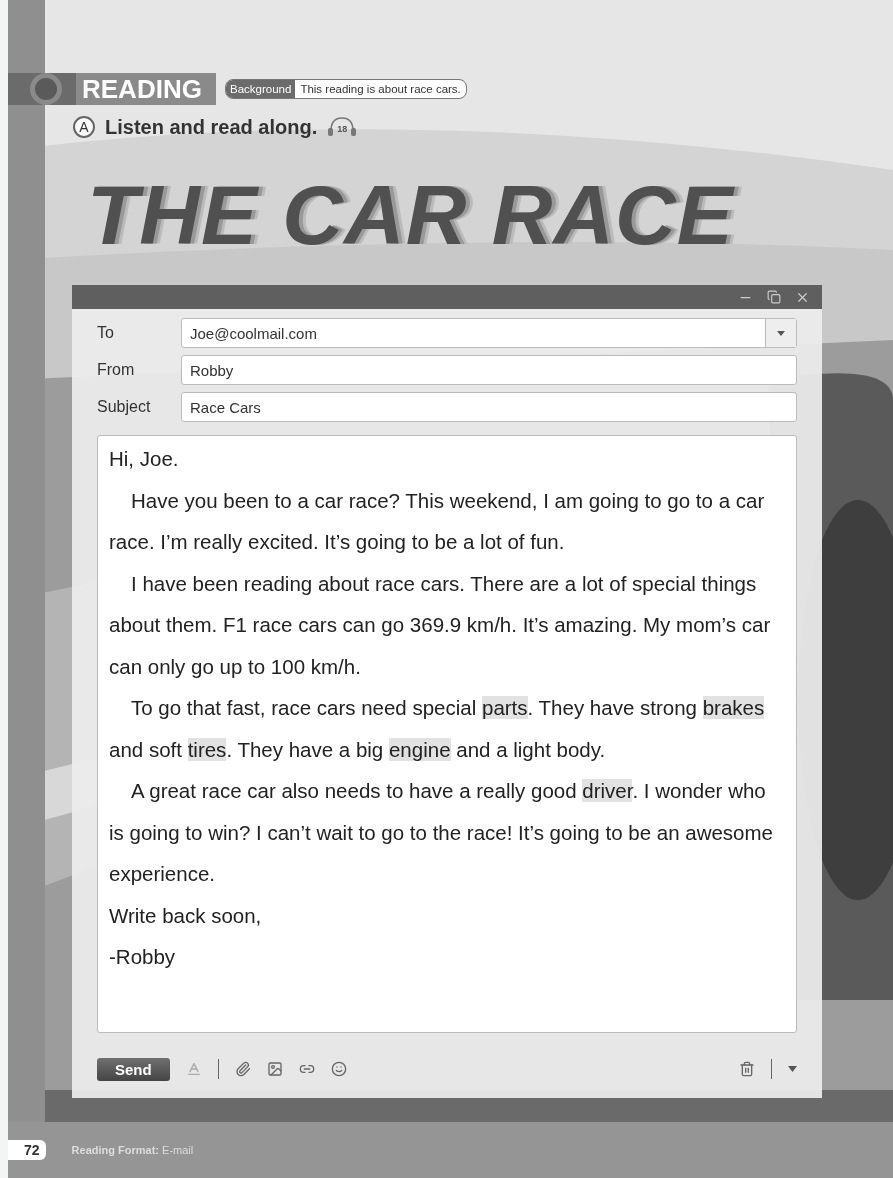 This screenshot has width=893, height=1178. Describe the element at coordinates (274, 1069) in the screenshot. I see `image-icon` at that location.